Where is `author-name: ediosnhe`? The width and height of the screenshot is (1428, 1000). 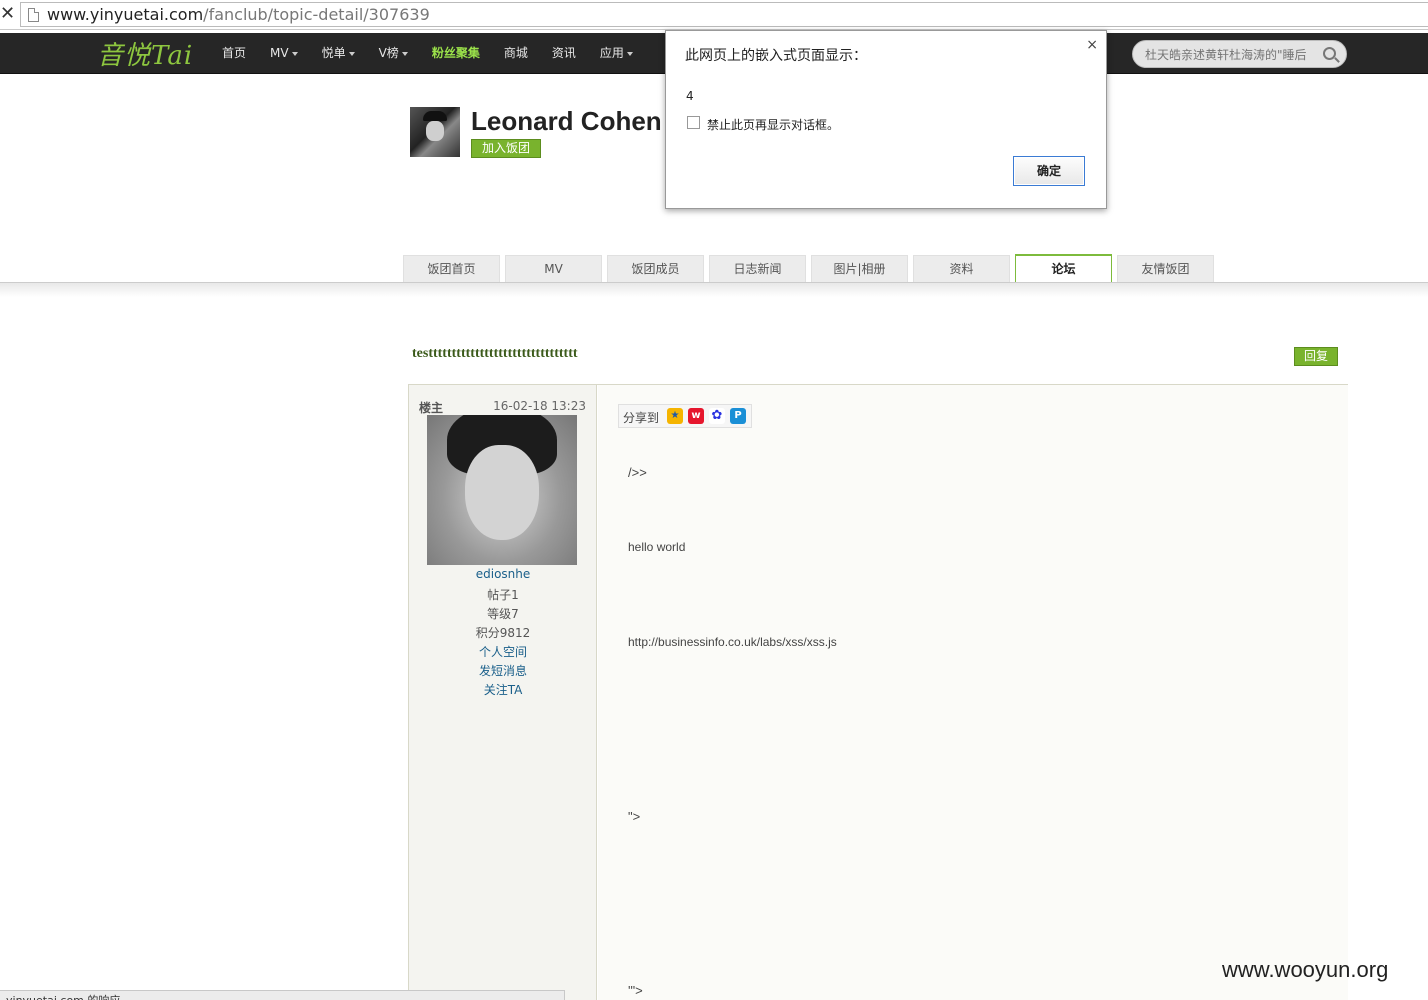
author-name: ediosnhe is located at coordinates (503, 574).